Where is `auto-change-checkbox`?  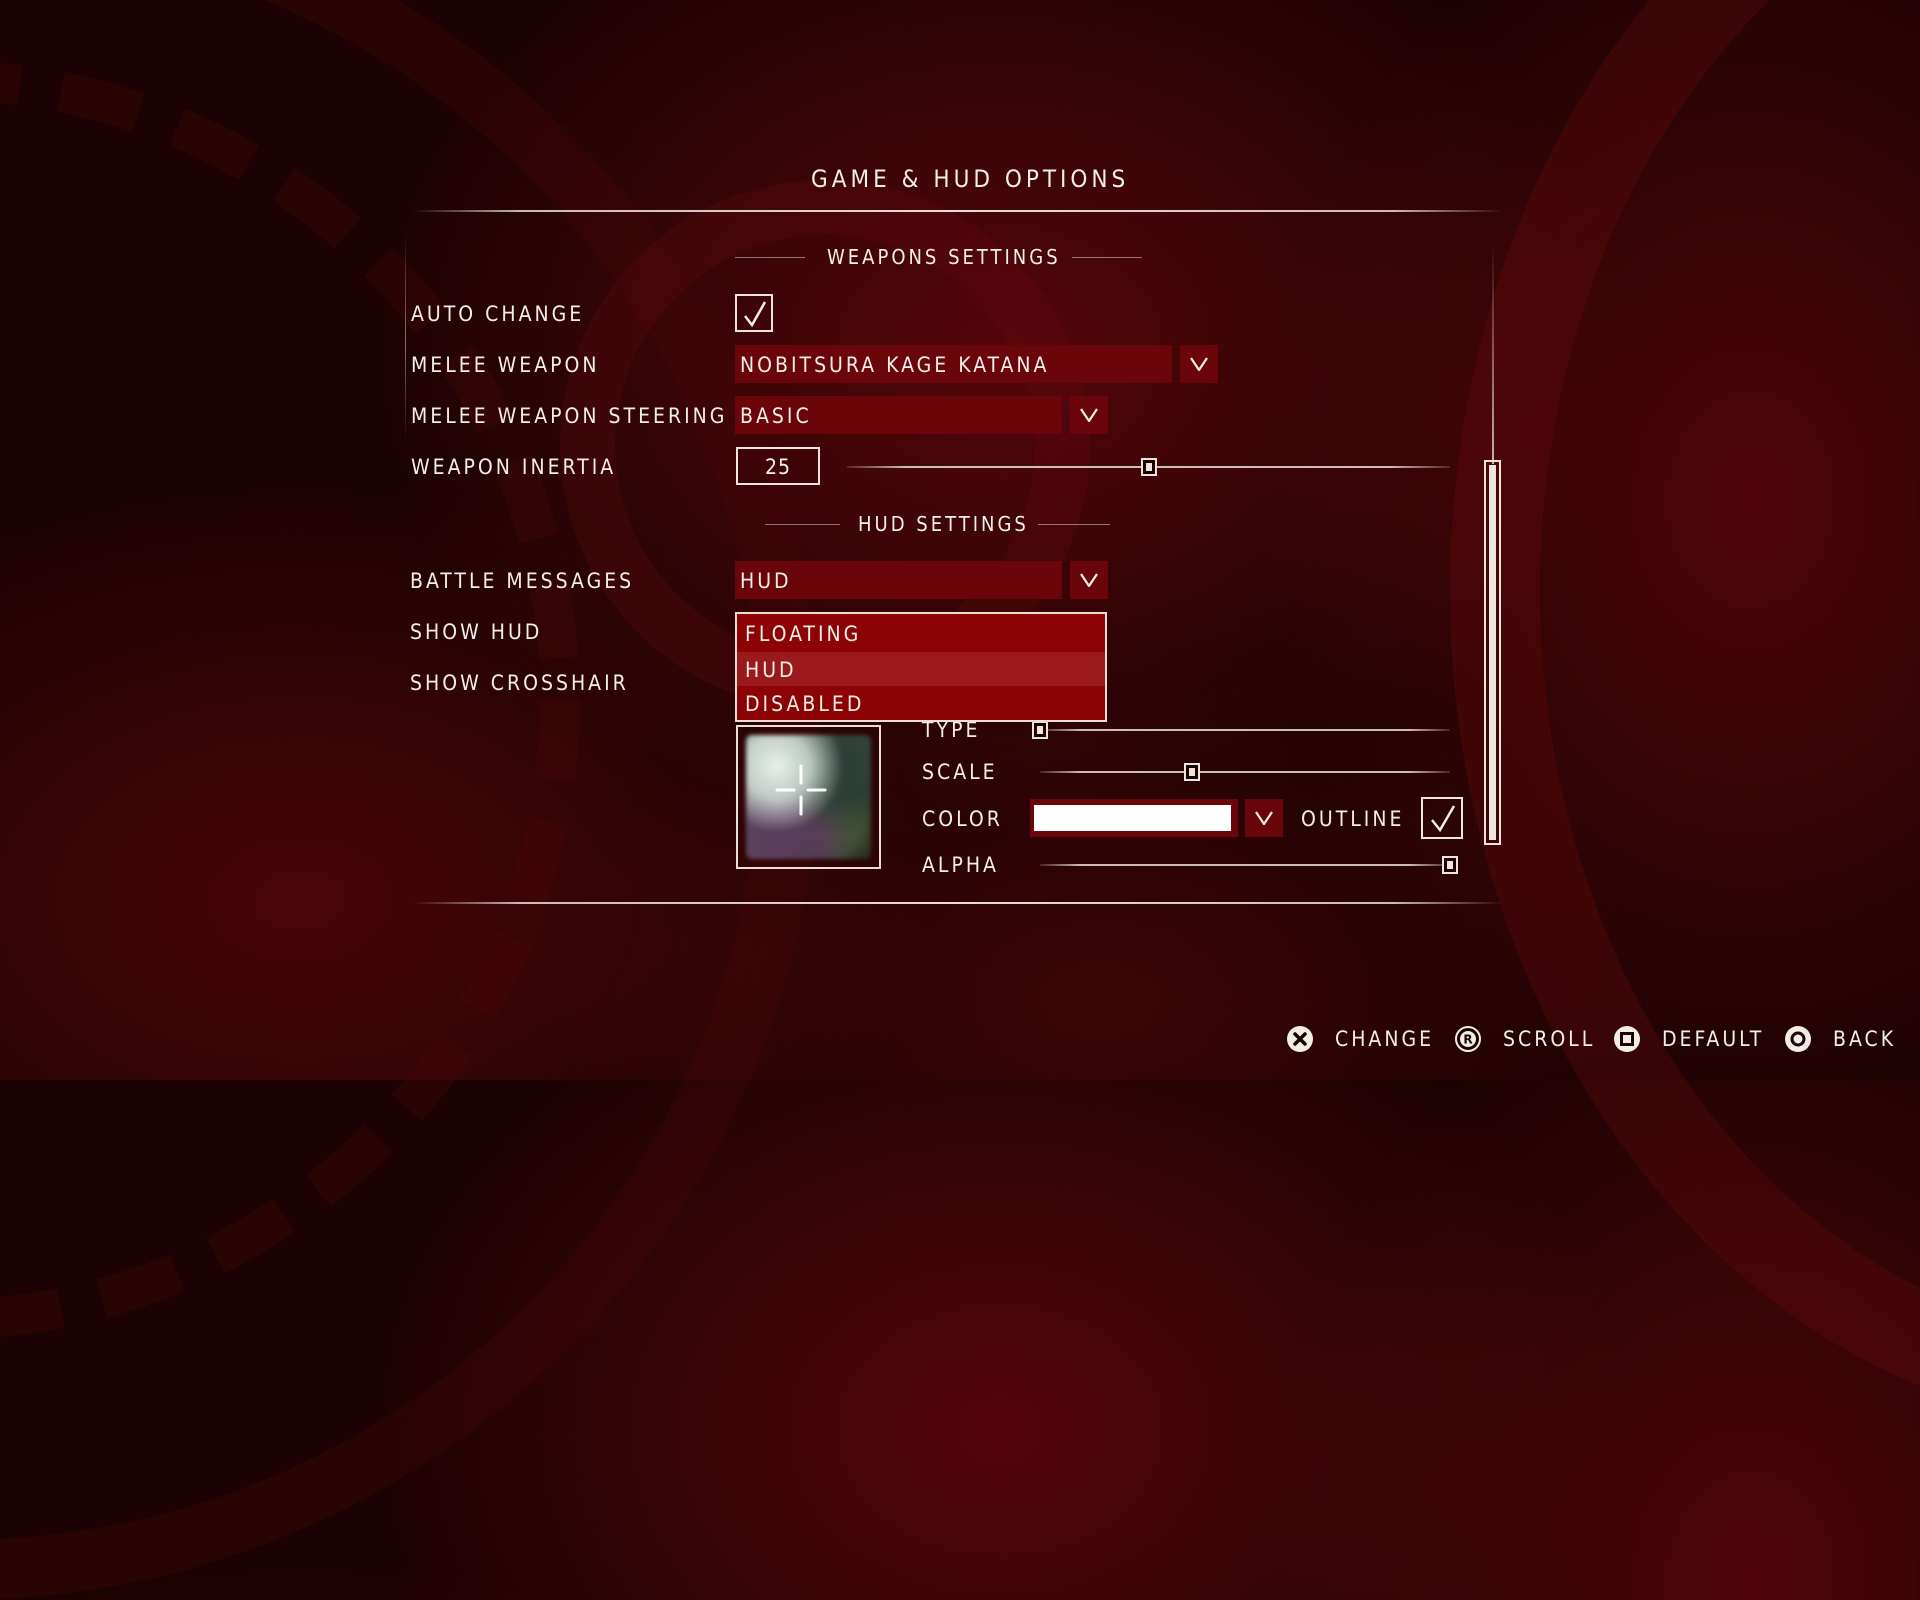
auto-change-checkbox is located at coordinates (754, 313).